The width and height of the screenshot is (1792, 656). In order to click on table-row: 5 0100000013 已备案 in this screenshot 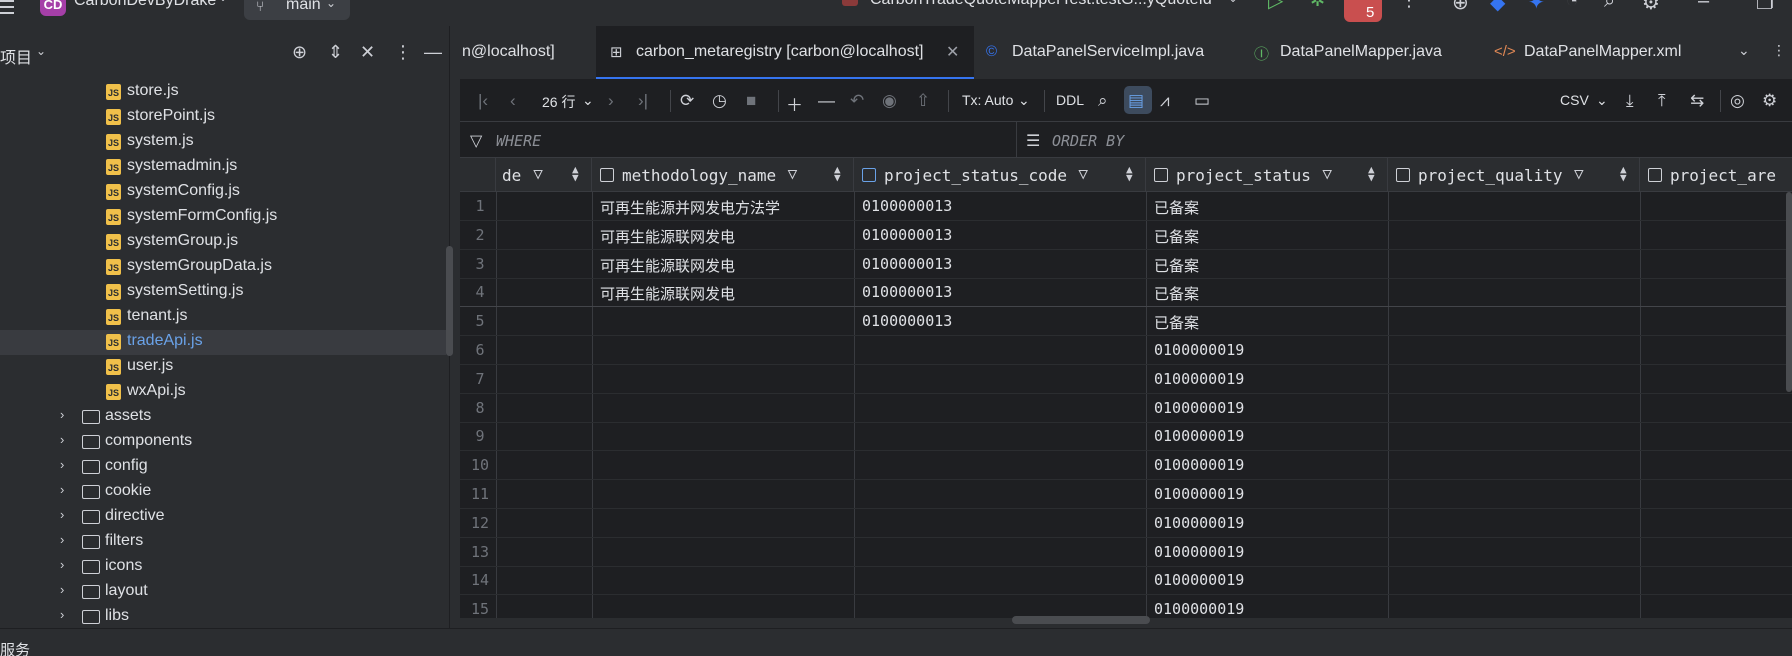, I will do `click(1126, 322)`.